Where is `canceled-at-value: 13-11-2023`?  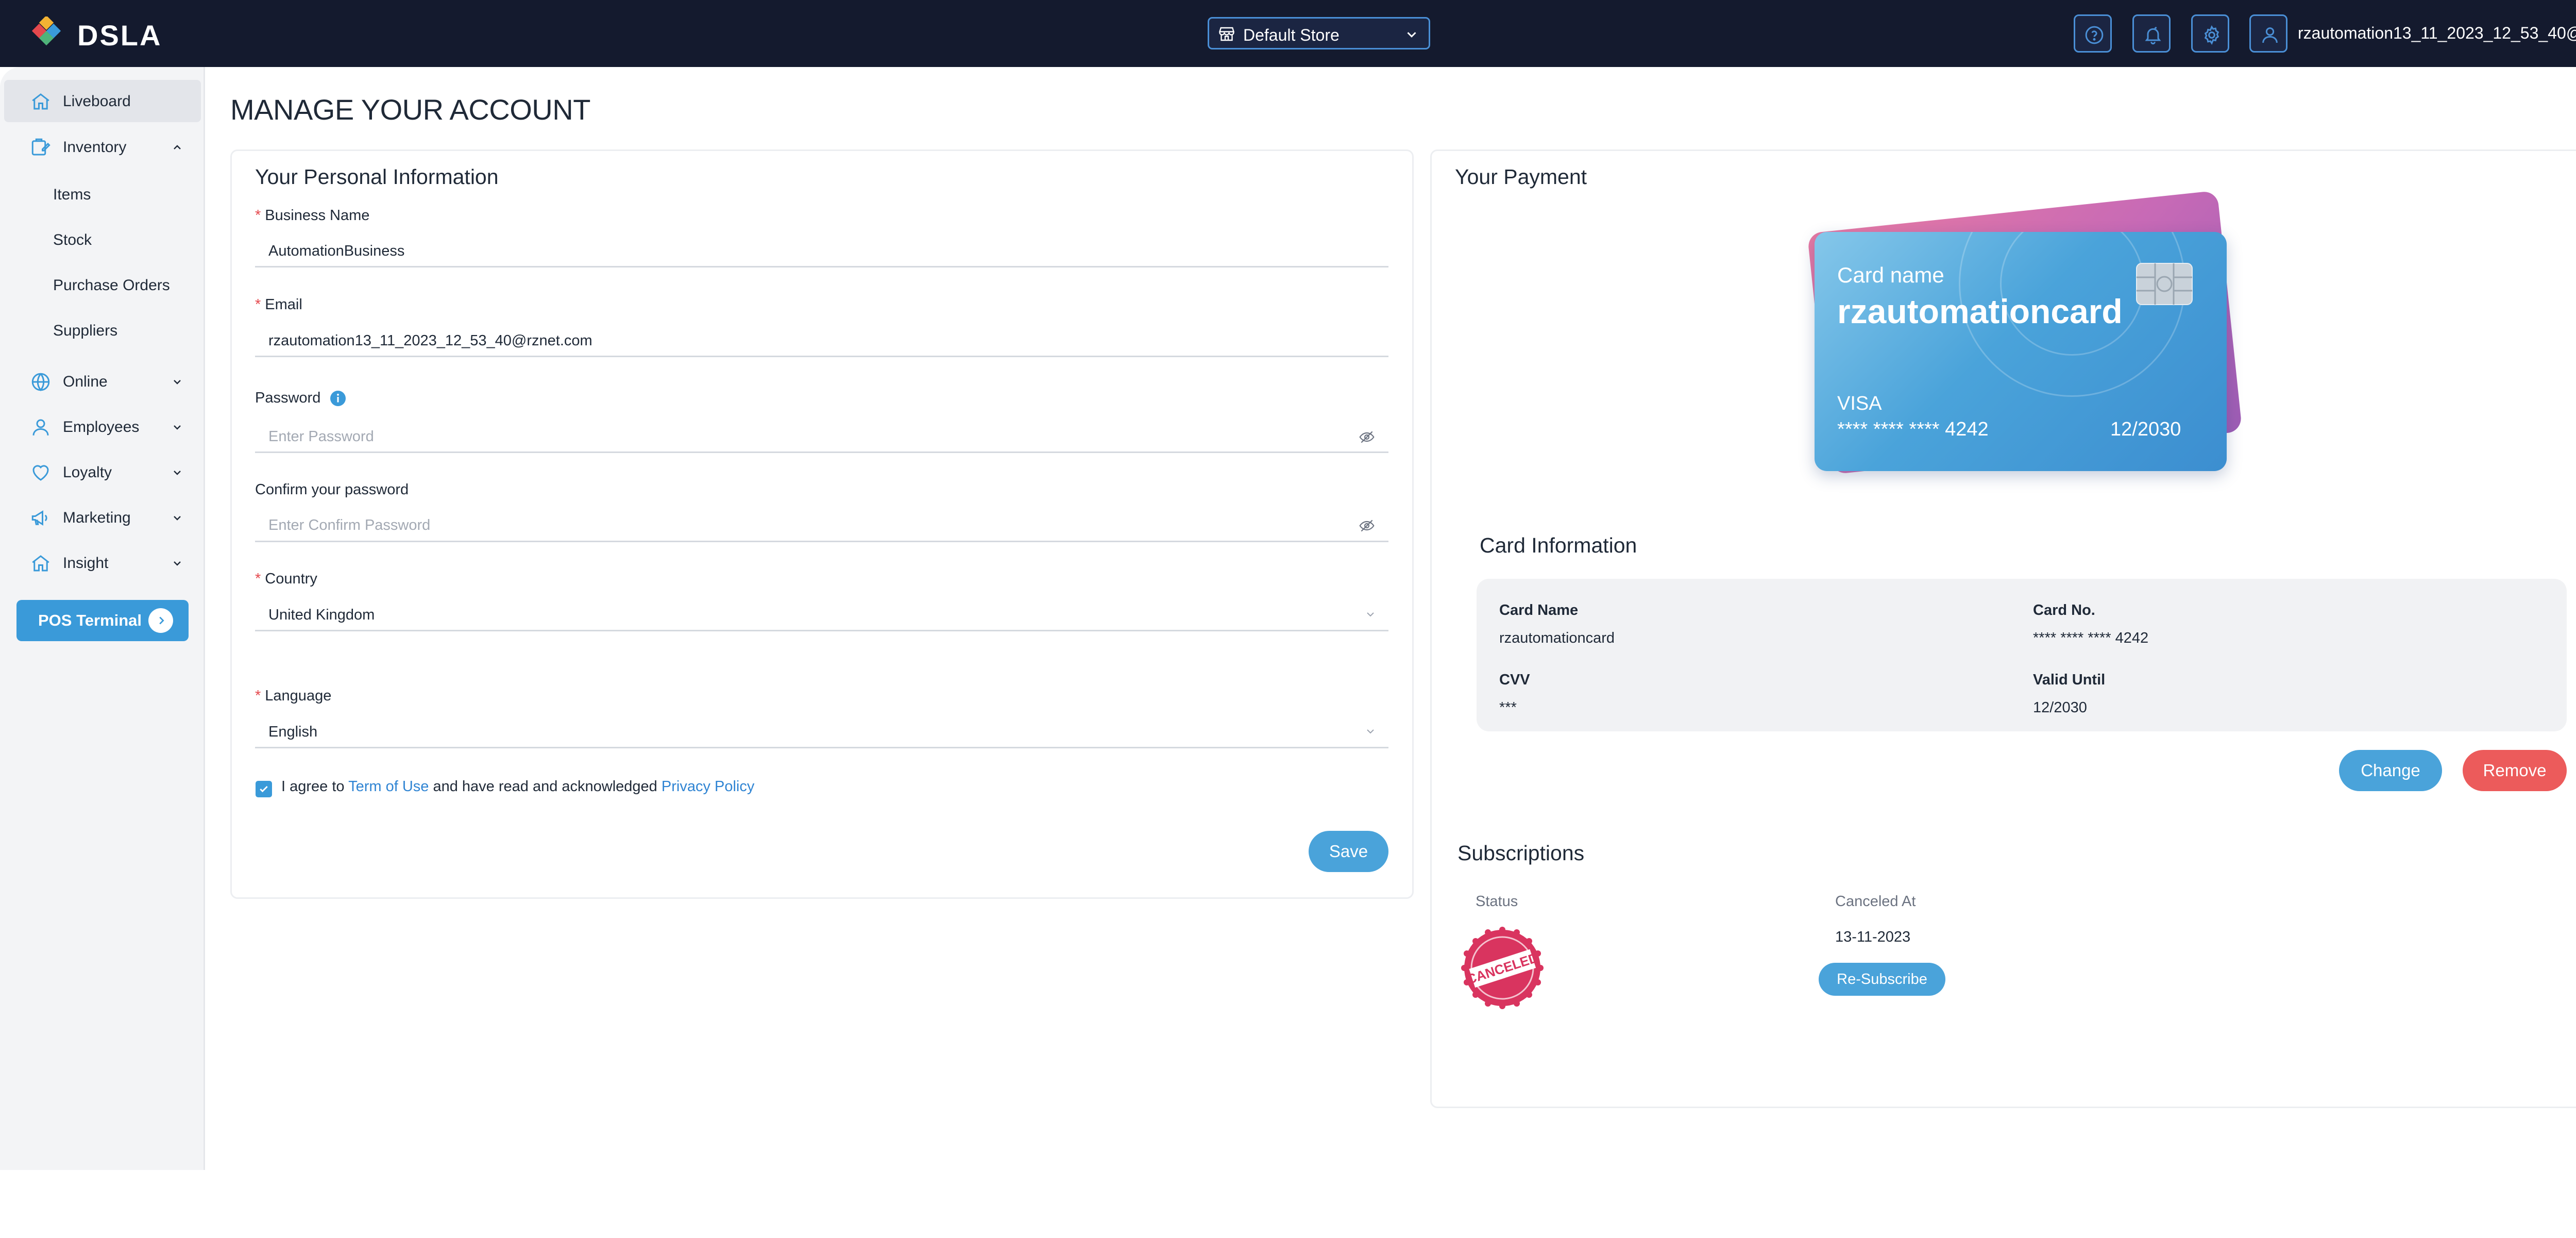
canceled-at-value: 13-11-2023 is located at coordinates (1873, 937).